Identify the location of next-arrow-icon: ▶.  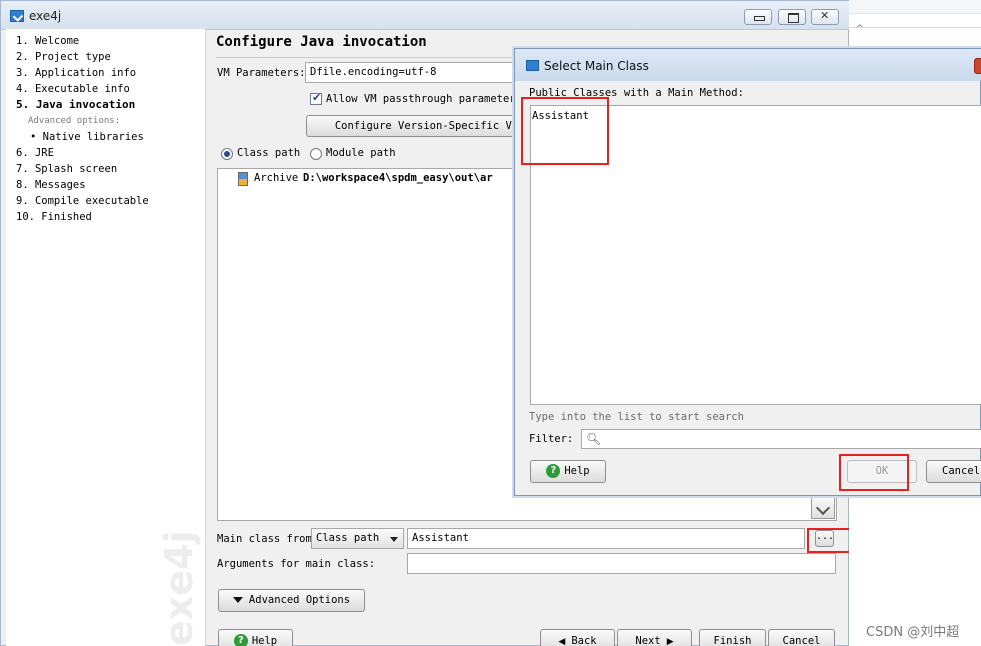
(670, 641).